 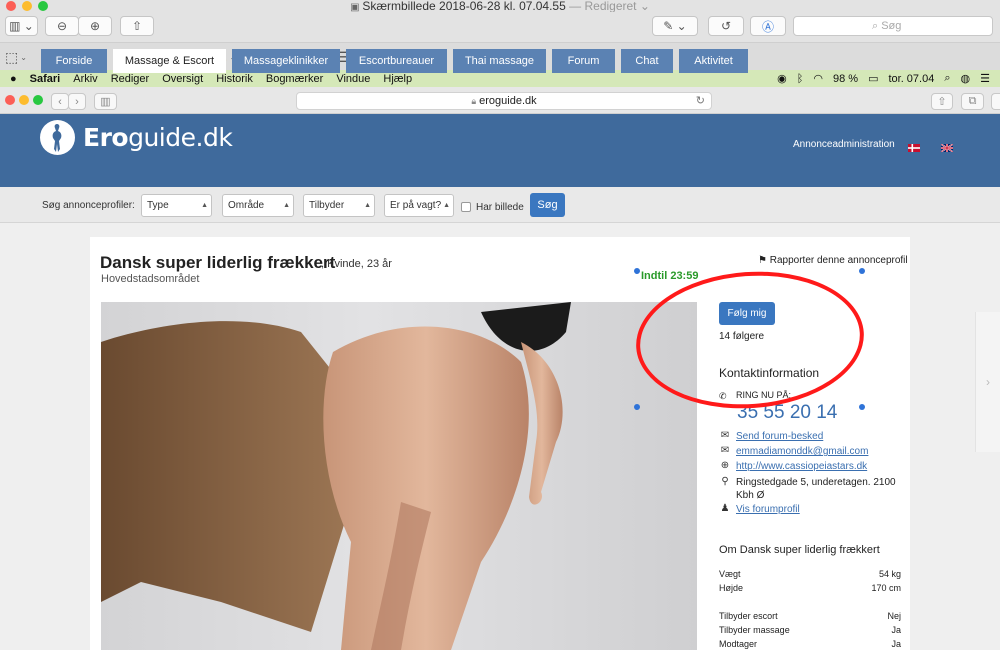 What do you see at coordinates (896, 644) in the screenshot?
I see `detail-value: Ja` at bounding box center [896, 644].